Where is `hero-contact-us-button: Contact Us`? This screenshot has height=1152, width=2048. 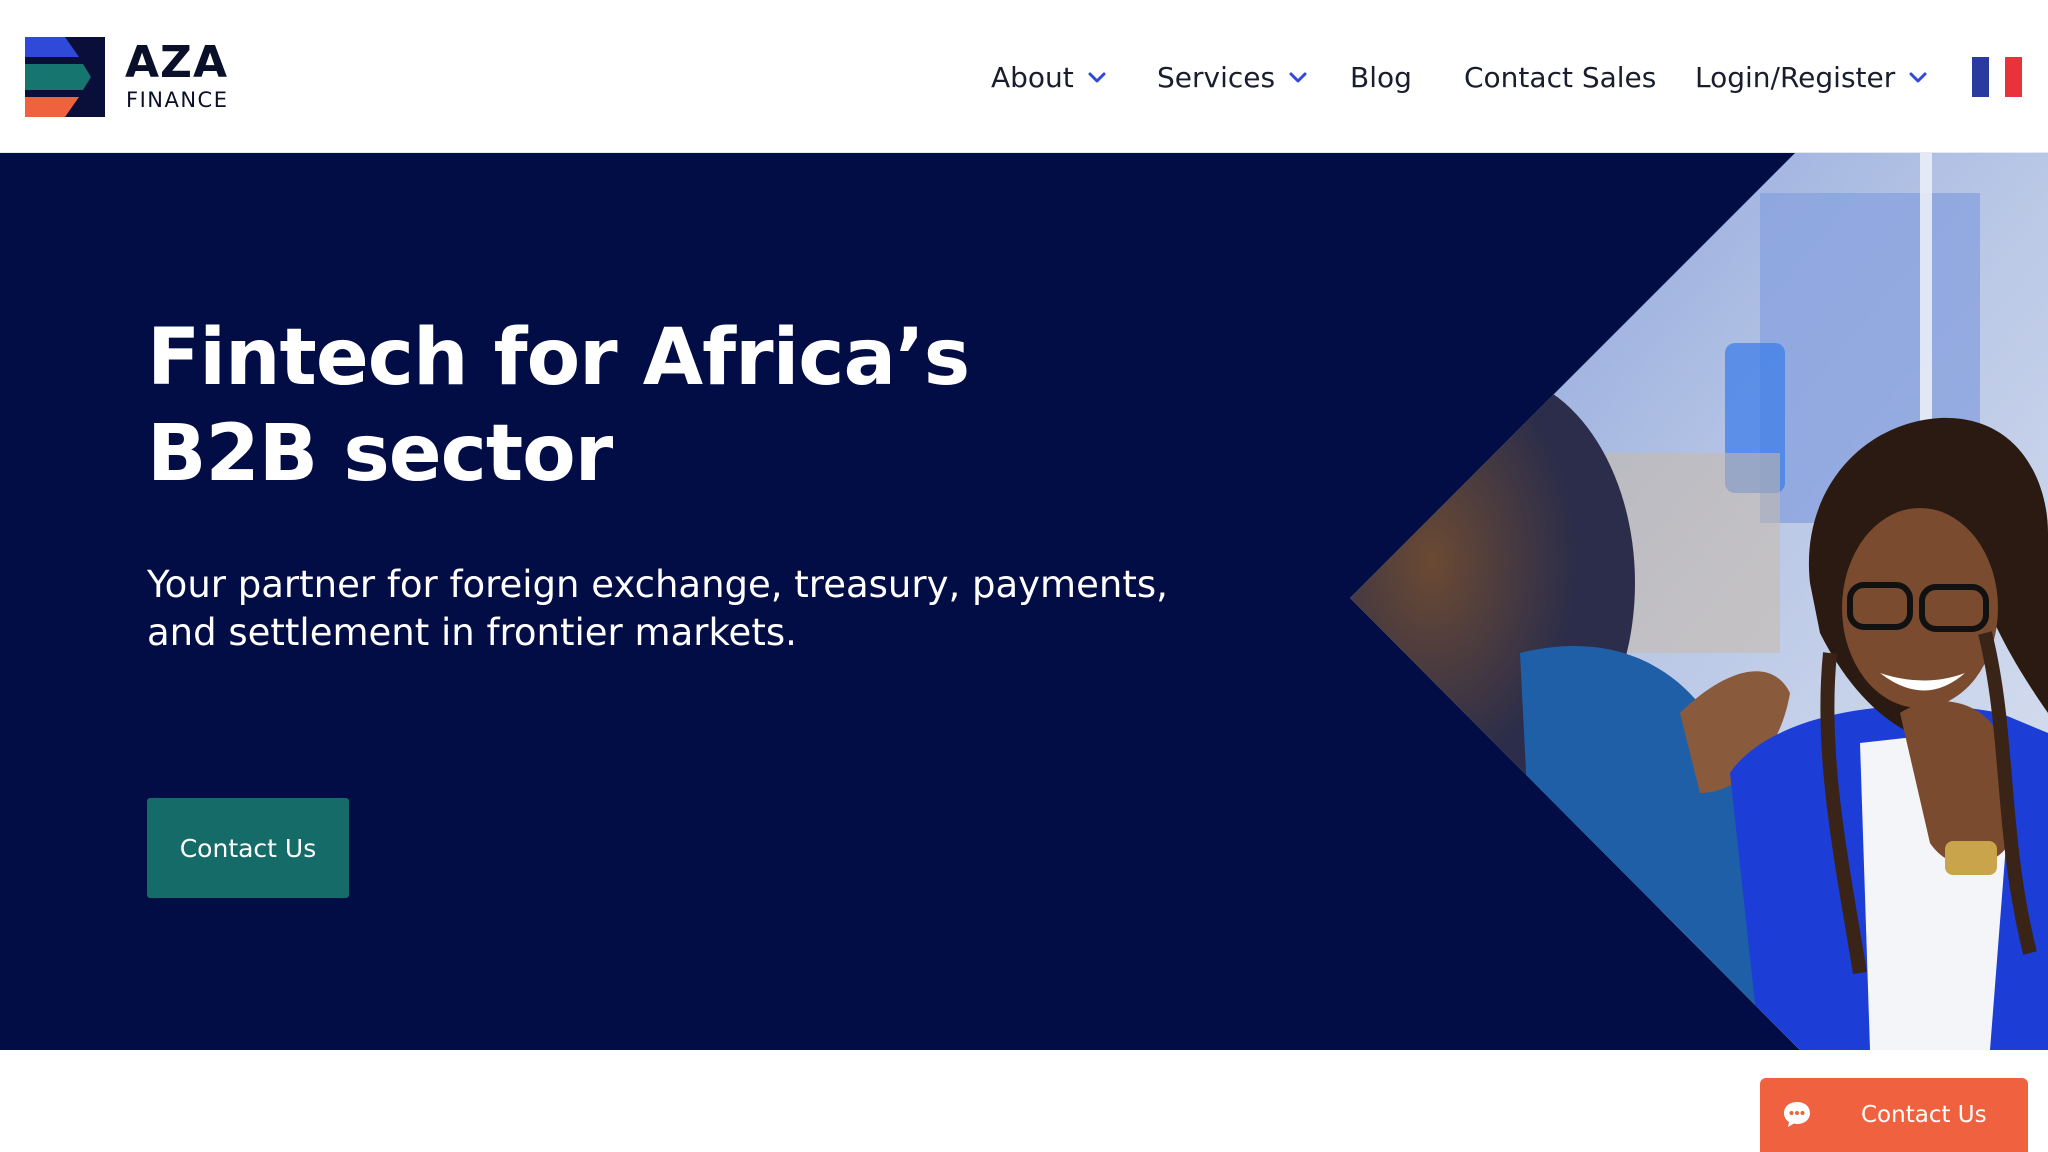
hero-contact-us-button: Contact Us is located at coordinates (248, 848).